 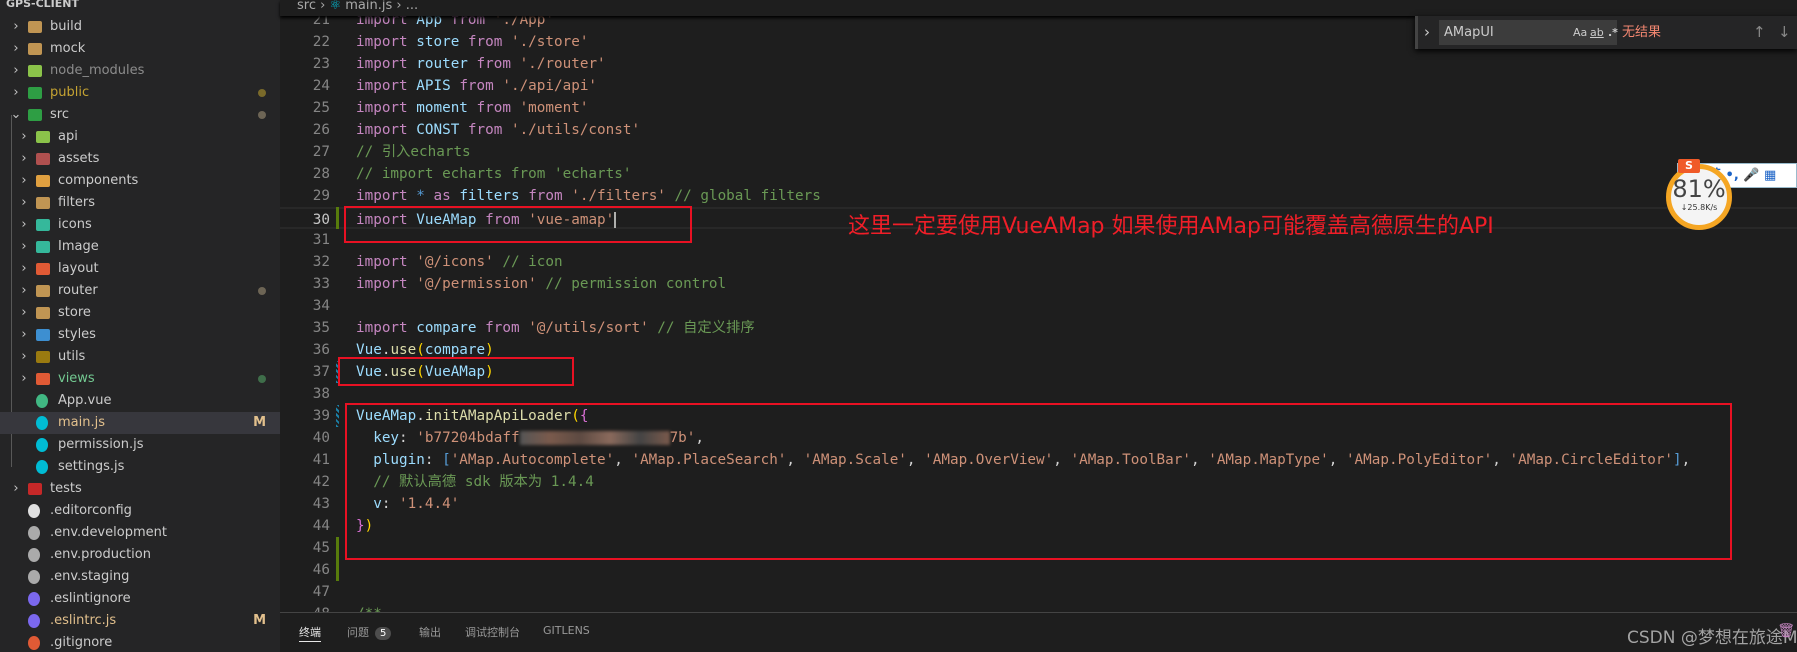 What do you see at coordinates (140, 93) in the screenshot?
I see `tree-item-public: › public` at bounding box center [140, 93].